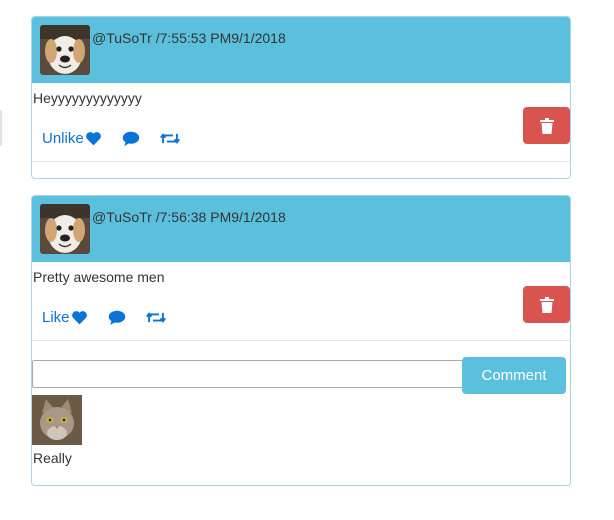 This screenshot has width=614, height=520. Describe the element at coordinates (56, 317) in the screenshot. I see `like-label: Like` at that location.